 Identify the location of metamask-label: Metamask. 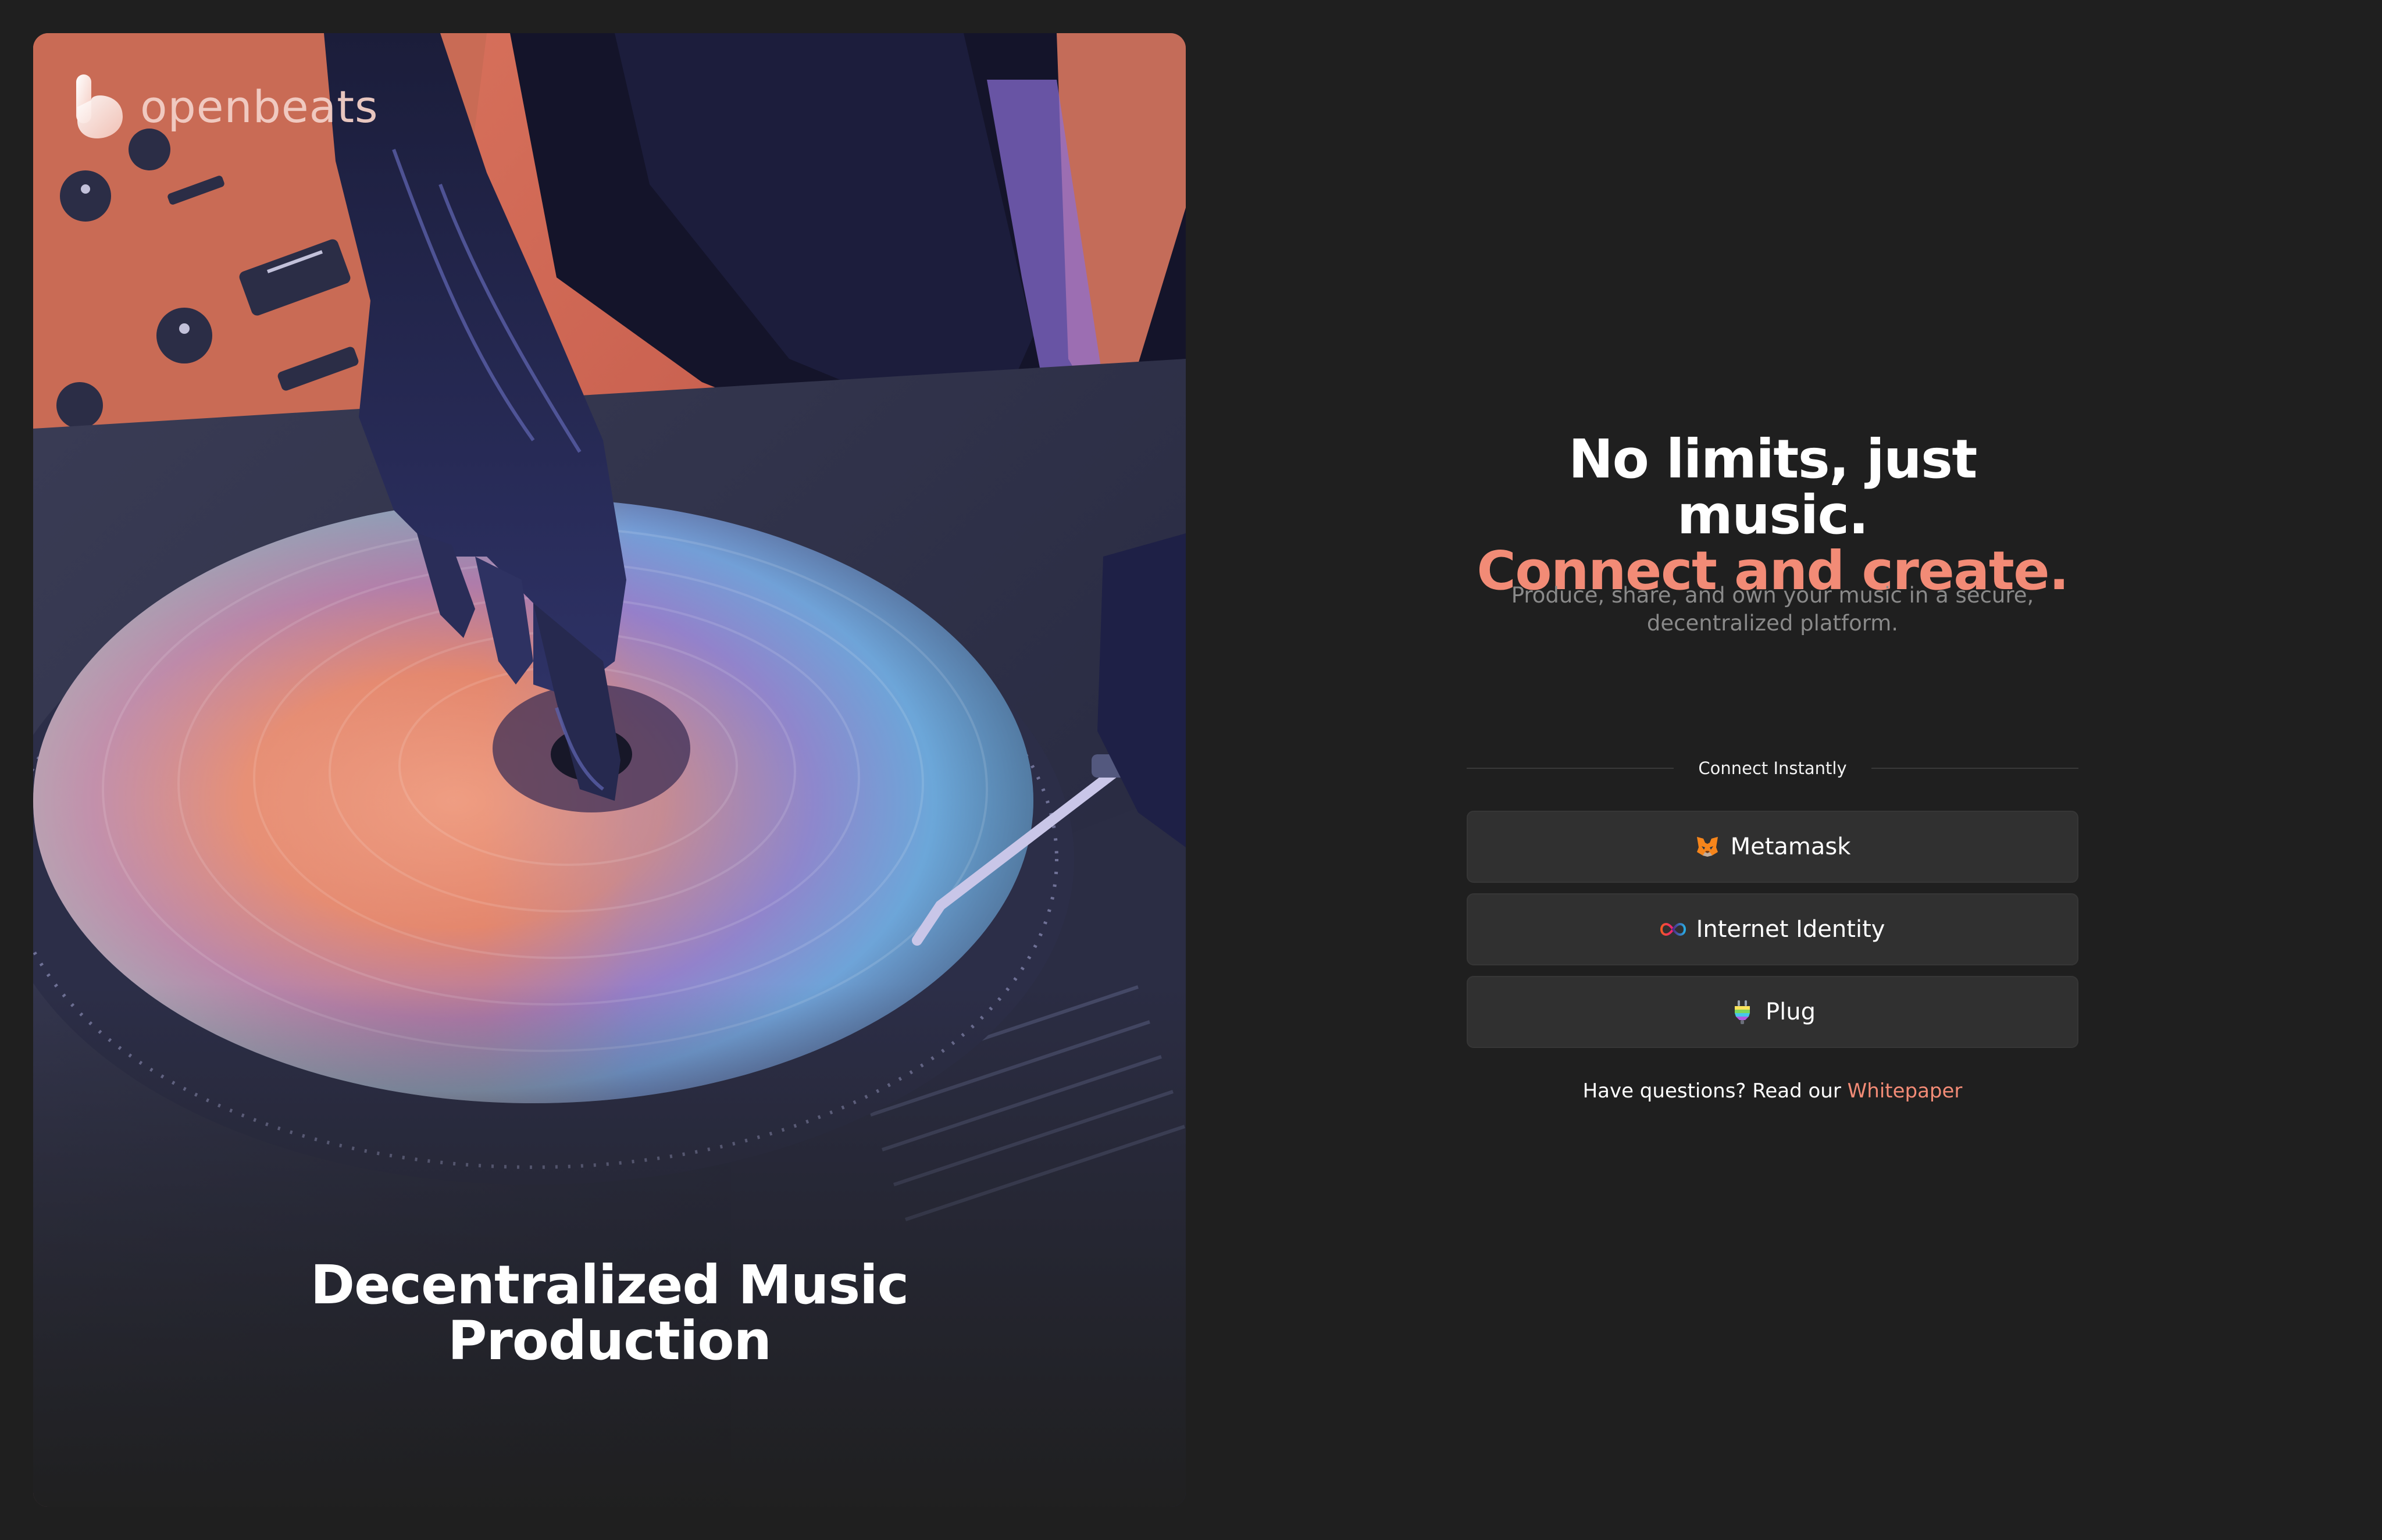
(1790, 846).